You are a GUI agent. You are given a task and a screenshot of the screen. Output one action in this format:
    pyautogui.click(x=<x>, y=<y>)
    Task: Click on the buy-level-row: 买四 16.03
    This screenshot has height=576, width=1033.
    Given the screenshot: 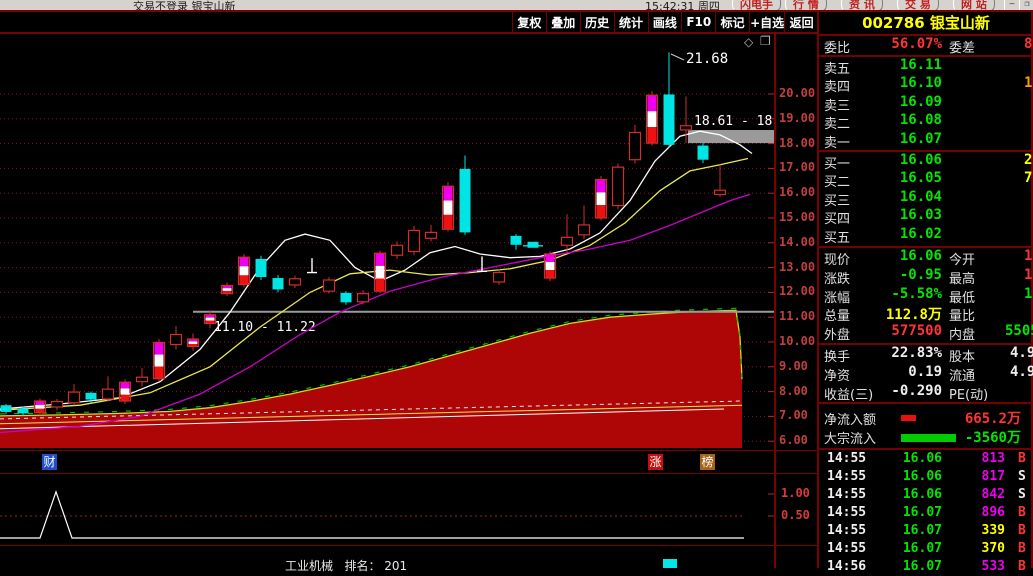 What is the action you would take?
    pyautogui.click(x=926, y=217)
    